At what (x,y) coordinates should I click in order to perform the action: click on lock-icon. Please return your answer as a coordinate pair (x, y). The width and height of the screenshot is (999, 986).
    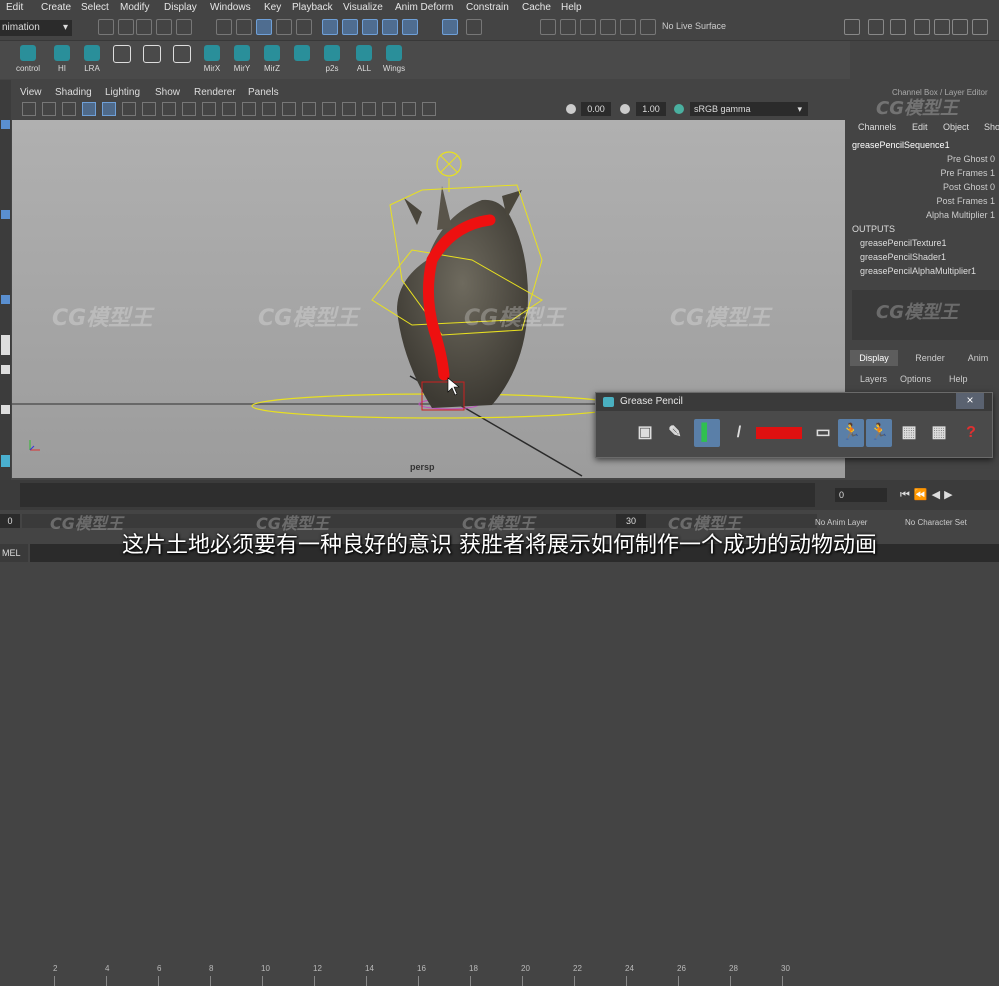
    Looking at the image, I should click on (304, 27).